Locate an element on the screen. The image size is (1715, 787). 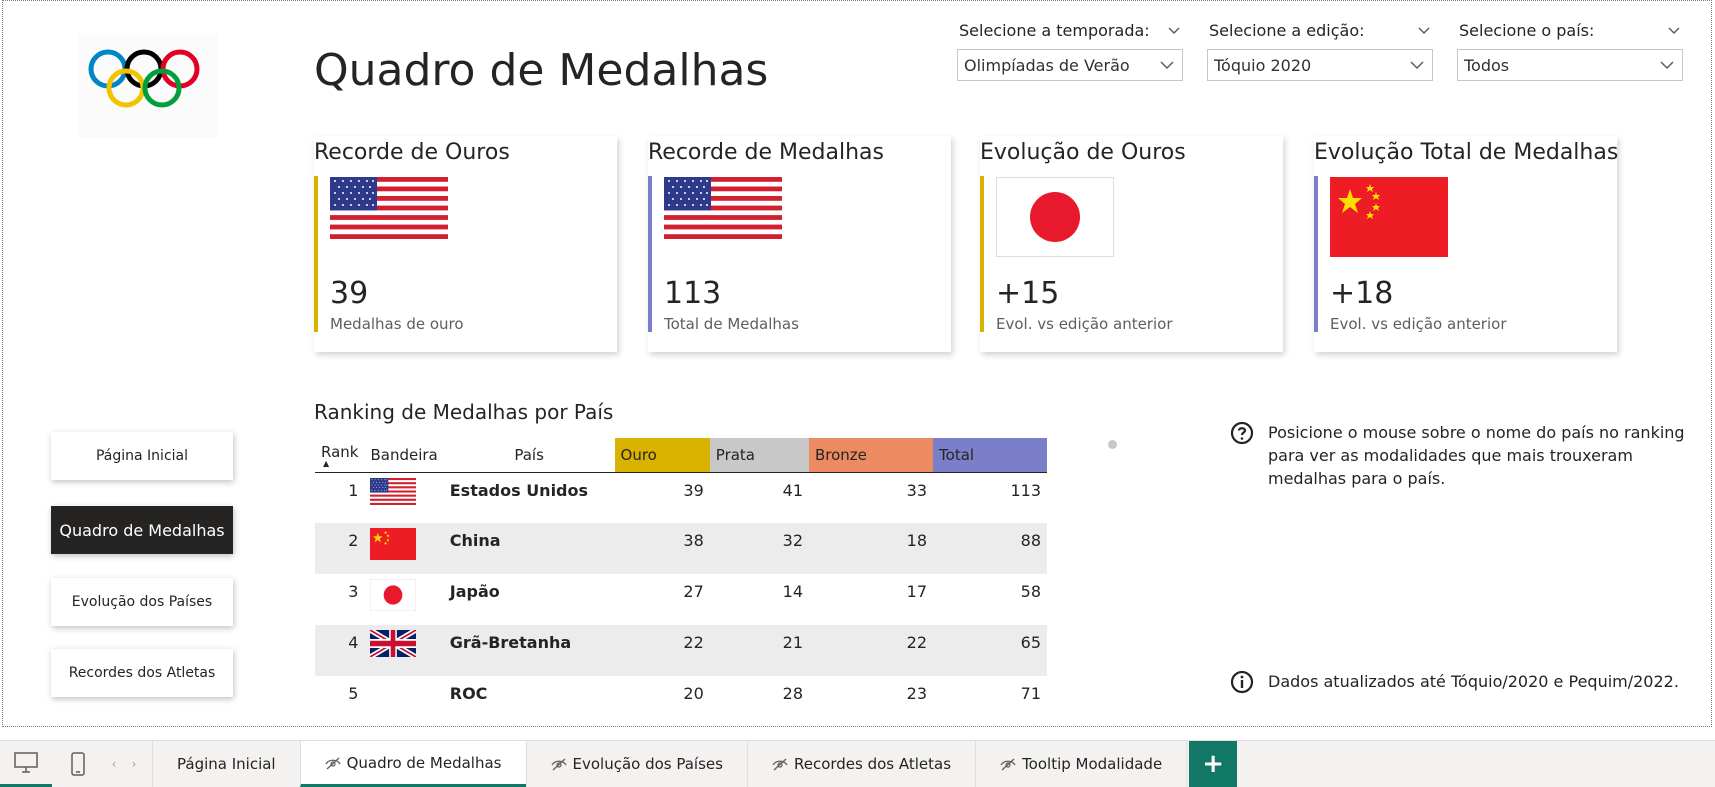
gold-cell: 38 is located at coordinates (662, 548).